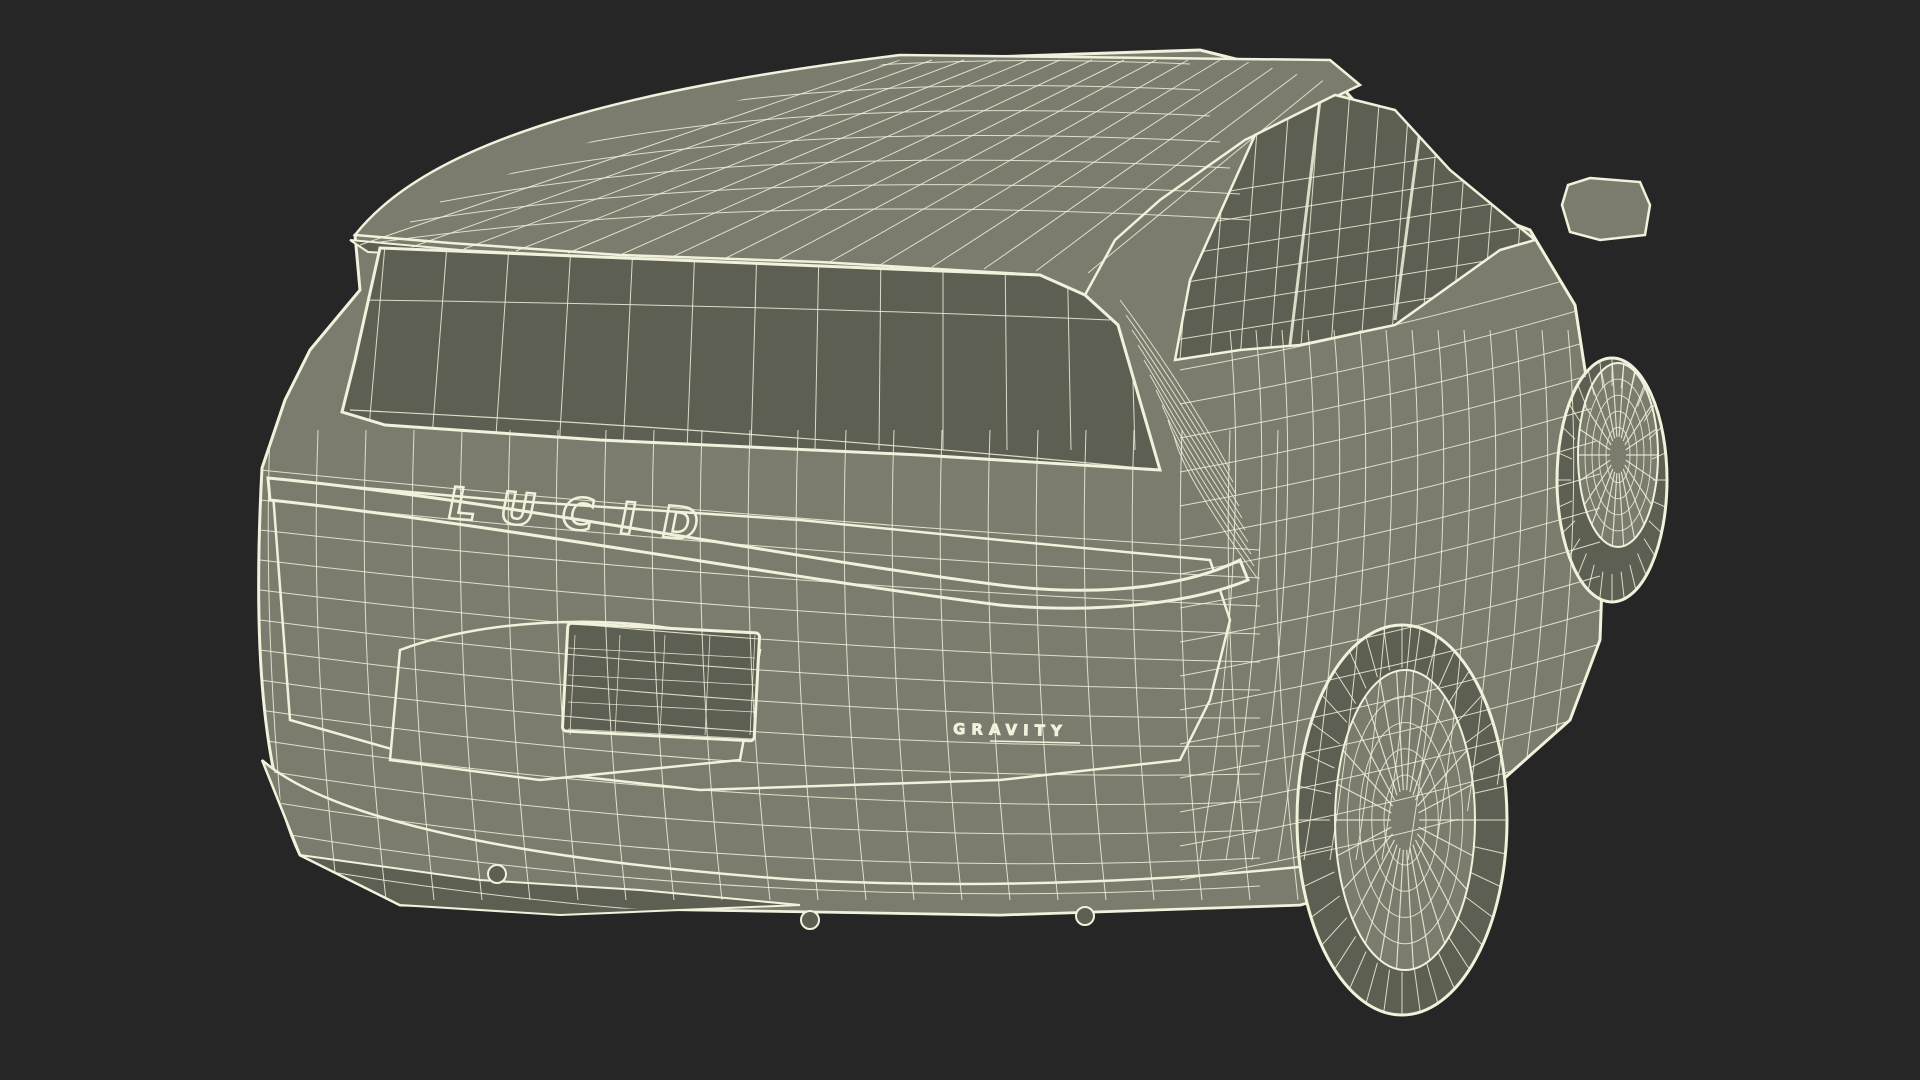 This screenshot has height=1080, width=1920. What do you see at coordinates (661, 682) in the screenshot?
I see `license-plate` at bounding box center [661, 682].